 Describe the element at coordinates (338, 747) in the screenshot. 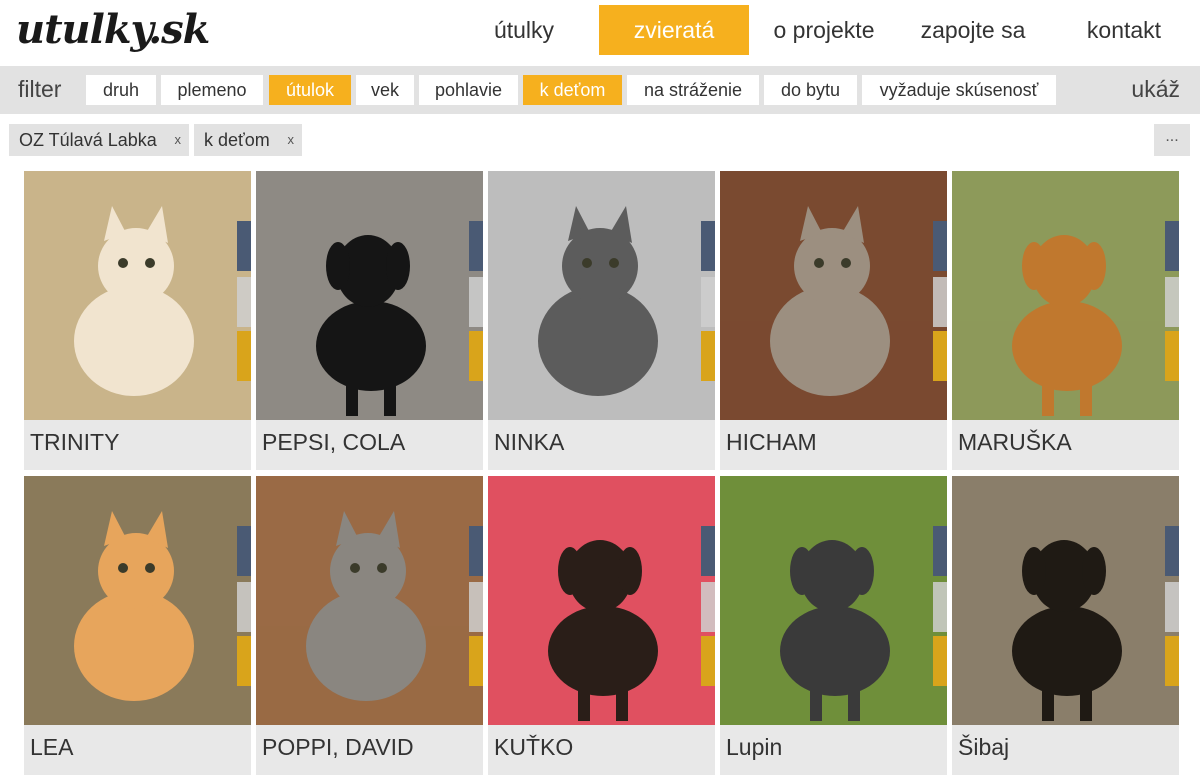

I see `animal-name: POPPI, DAVID` at that location.